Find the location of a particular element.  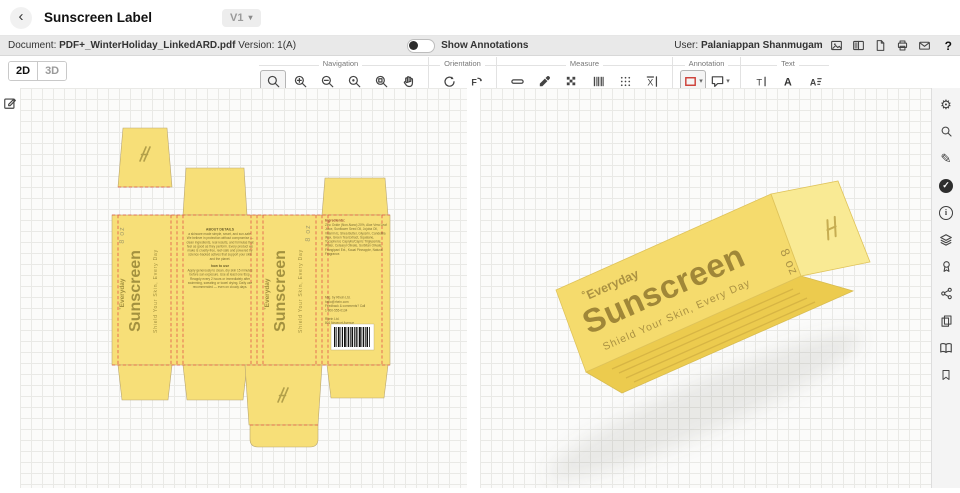

view-mode-switch: 2D 3D is located at coordinates (38, 71).